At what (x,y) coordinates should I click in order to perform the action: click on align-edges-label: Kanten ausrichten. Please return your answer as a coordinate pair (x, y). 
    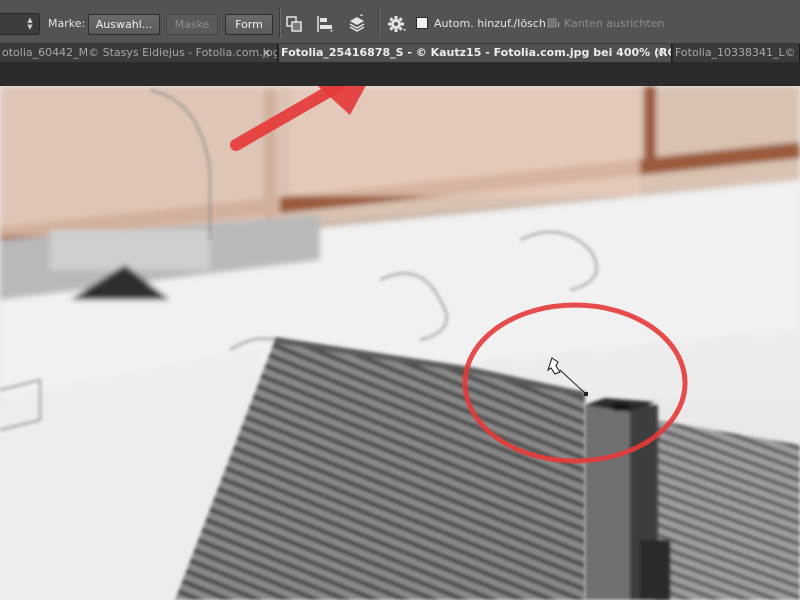
    Looking at the image, I should click on (614, 23).